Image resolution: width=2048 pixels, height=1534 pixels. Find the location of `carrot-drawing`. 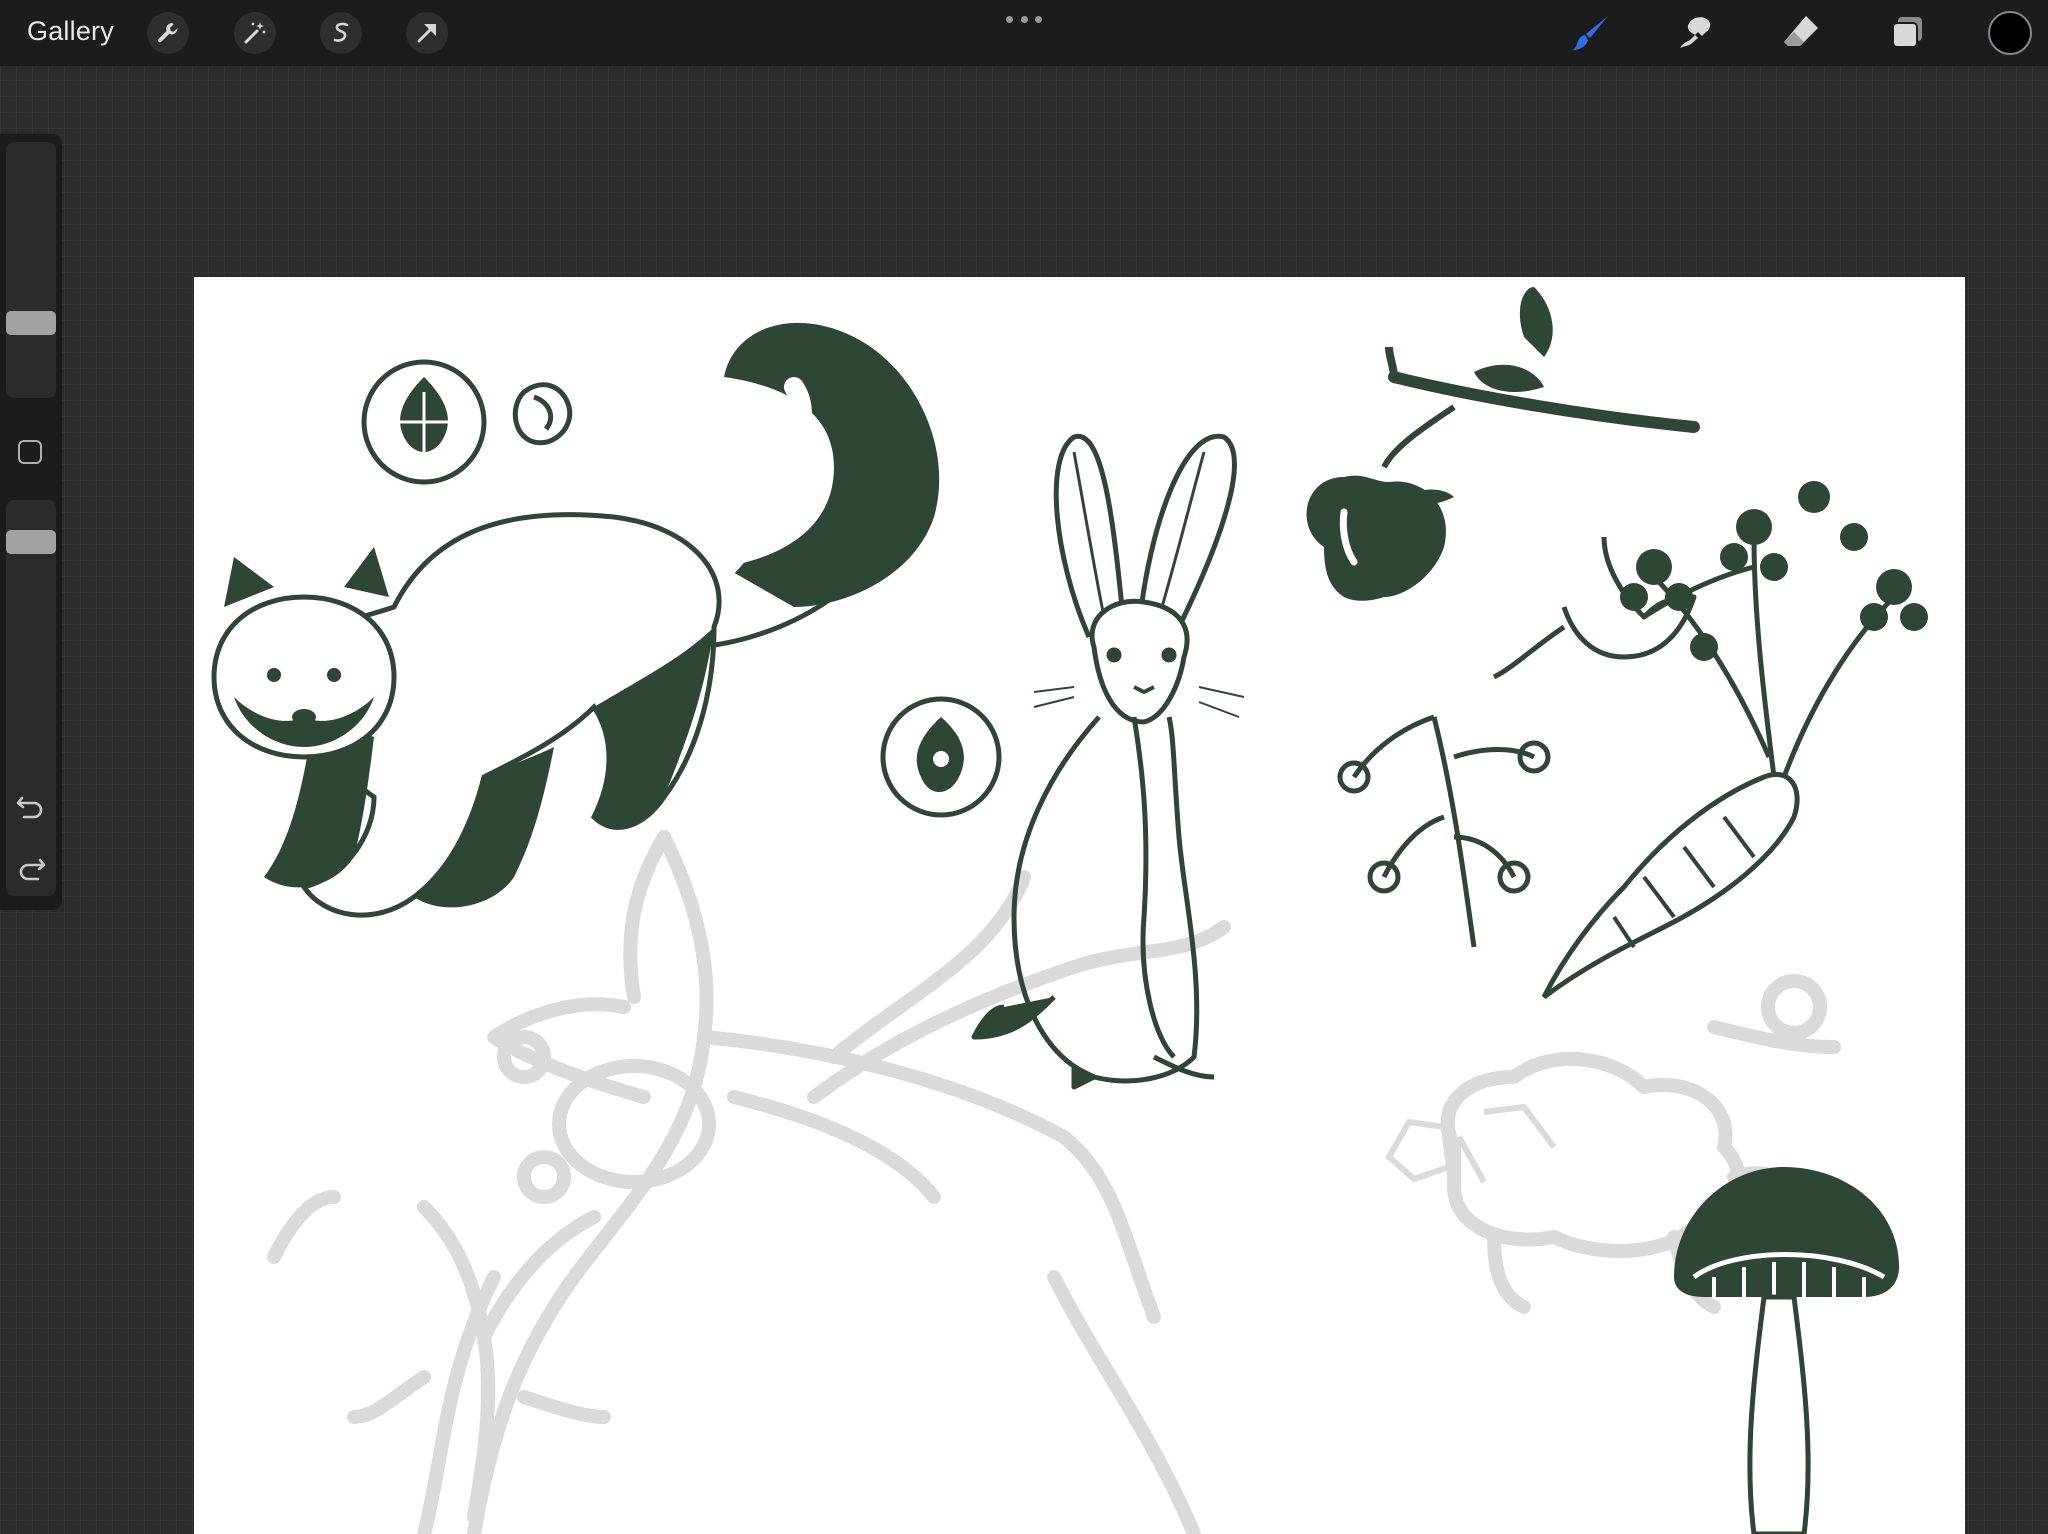

carrot-drawing is located at coordinates (1734, 740).